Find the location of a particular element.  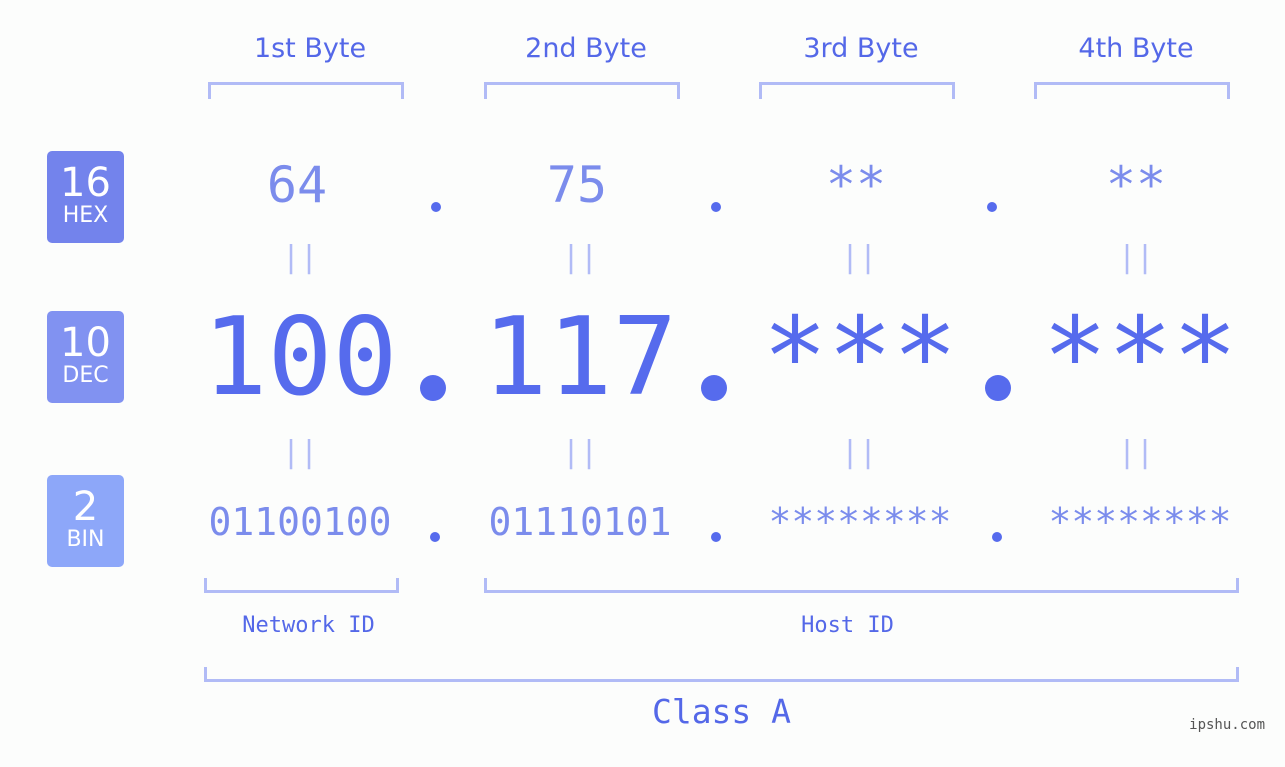

watermark: ipshu.com is located at coordinates (1227, 725).